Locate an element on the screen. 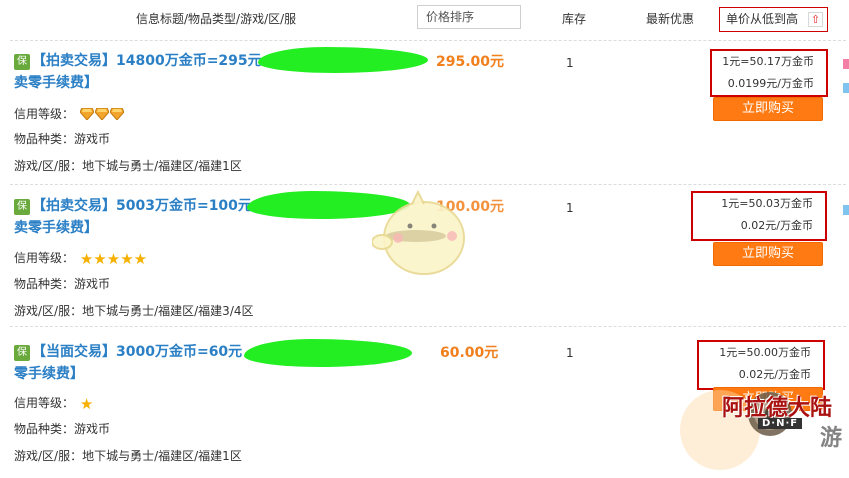 This screenshot has width=849, height=478. site-logo-watermark: 阿拉德大陆 D·N·F 游 is located at coordinates (764, 424).